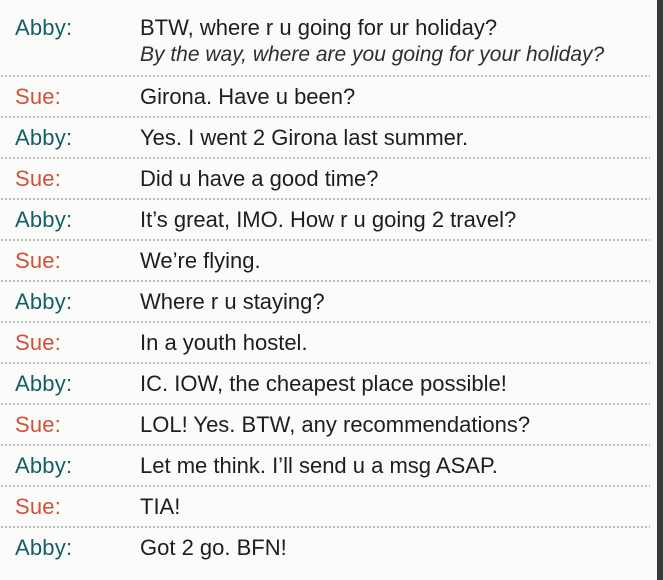  Describe the element at coordinates (213, 547) in the screenshot. I see `message-text: Got 2 go. BFN!` at that location.